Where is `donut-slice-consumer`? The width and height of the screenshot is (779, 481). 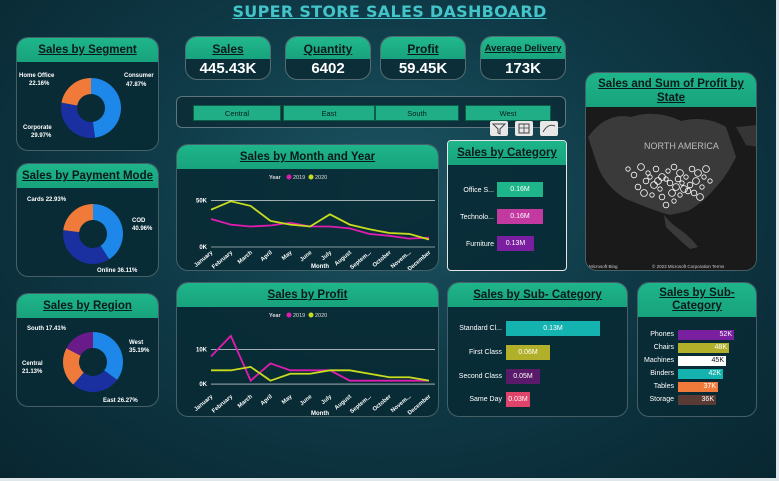
donut-slice-consumer is located at coordinates (106, 108).